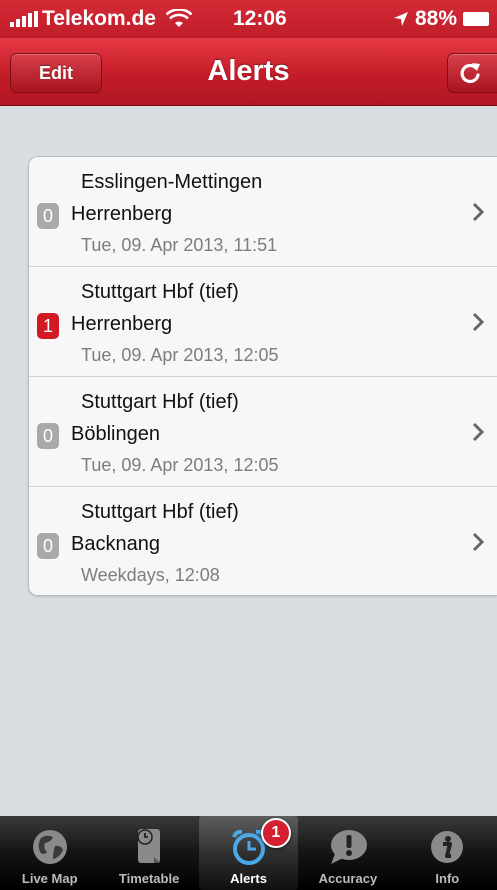  What do you see at coordinates (248, 878) in the screenshot?
I see `tab-label: Alerts` at bounding box center [248, 878].